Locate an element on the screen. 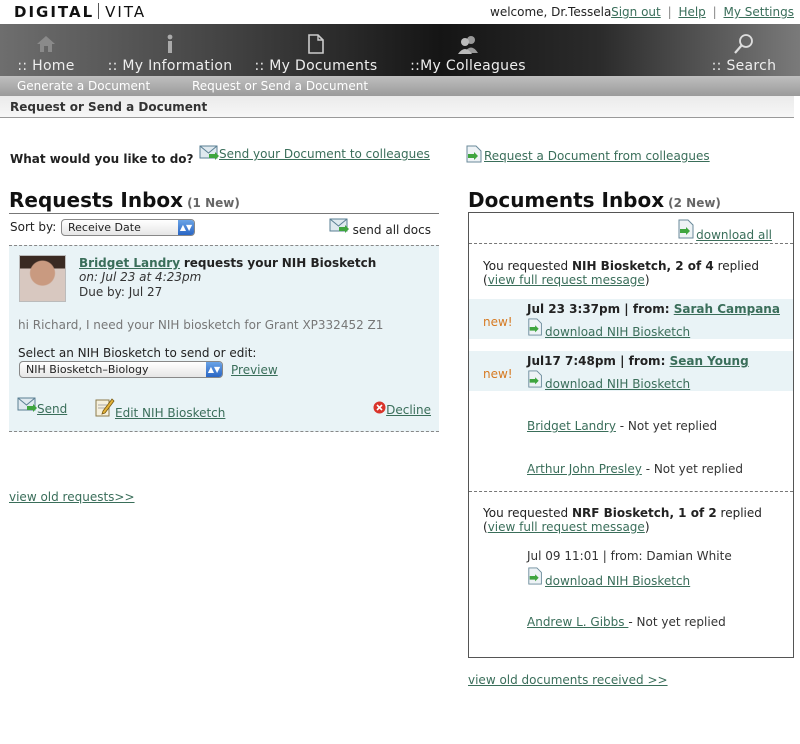  send-document-action: Send your Document to colleagues is located at coordinates (314, 153).